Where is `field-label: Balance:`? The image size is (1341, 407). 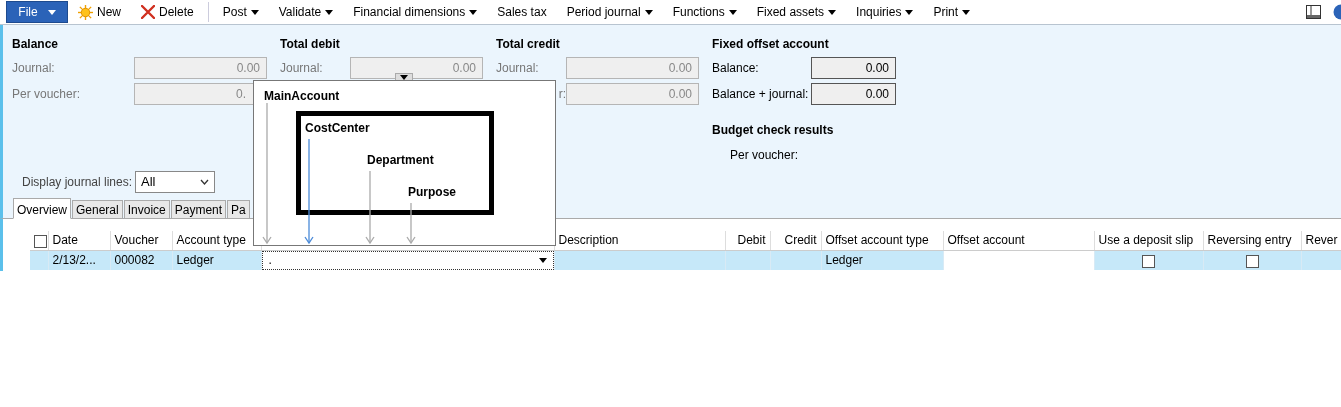 field-label: Balance: is located at coordinates (735, 68).